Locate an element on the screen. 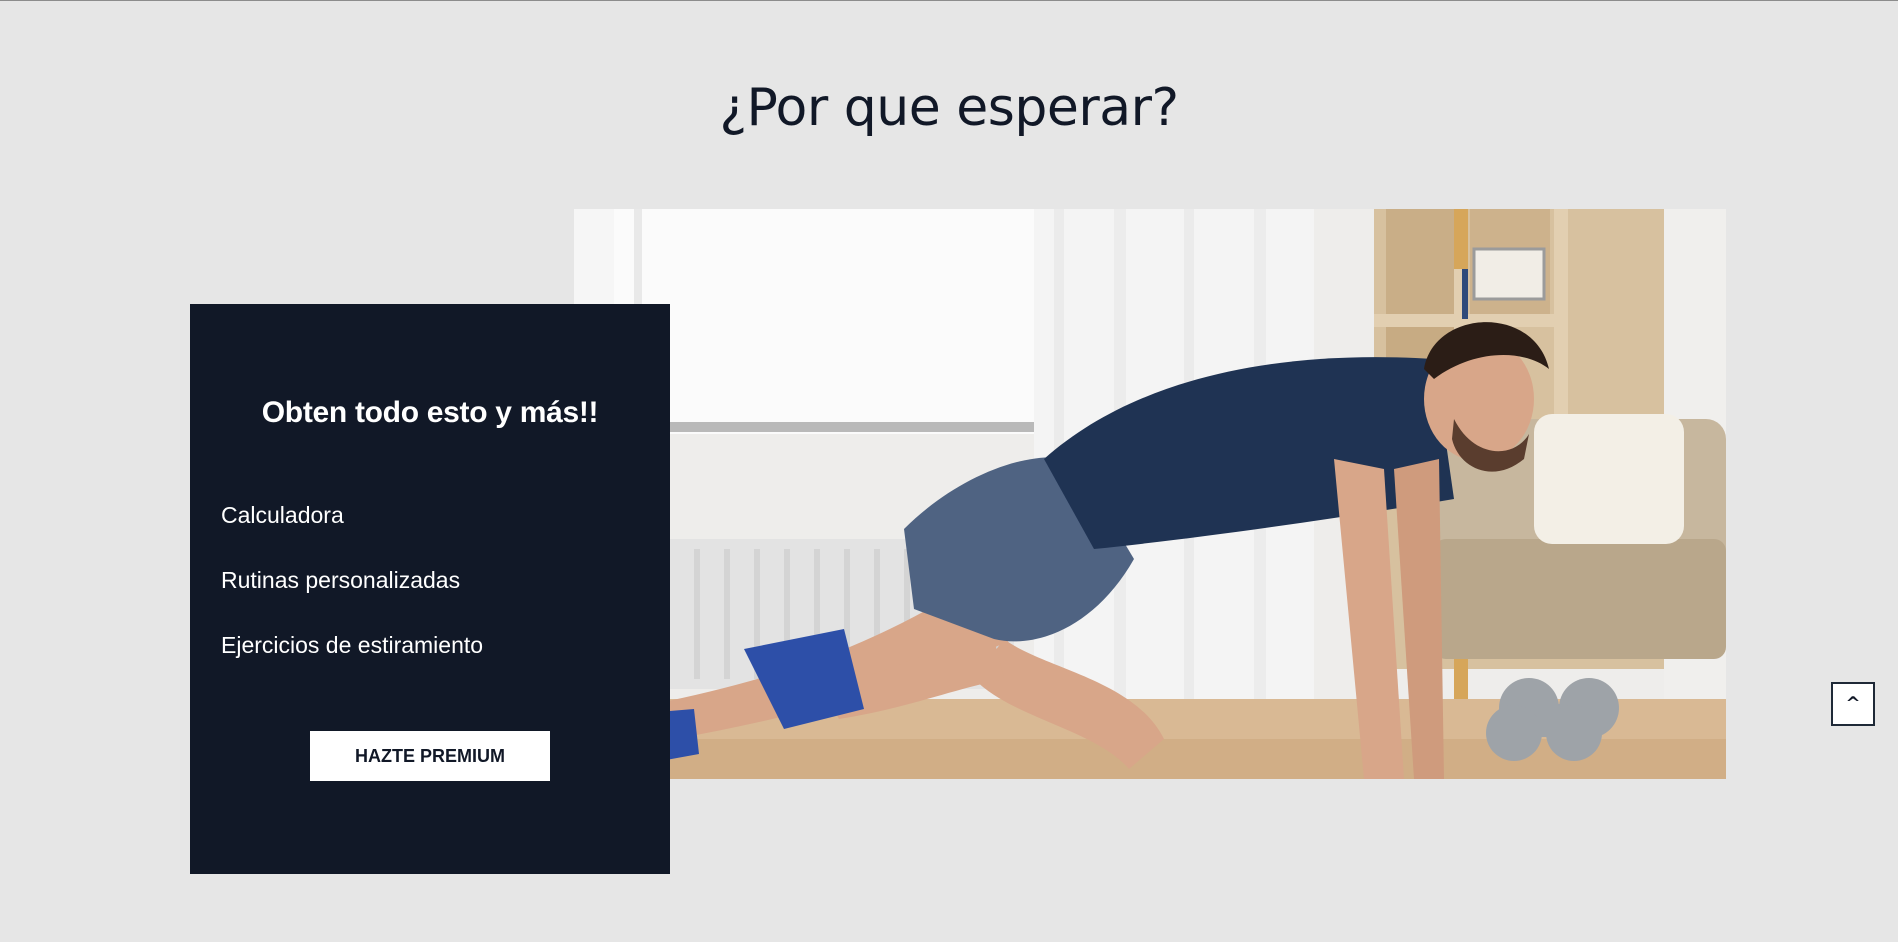  feature-item-rutinas: Rutinas personalizadas is located at coordinates (341, 580).